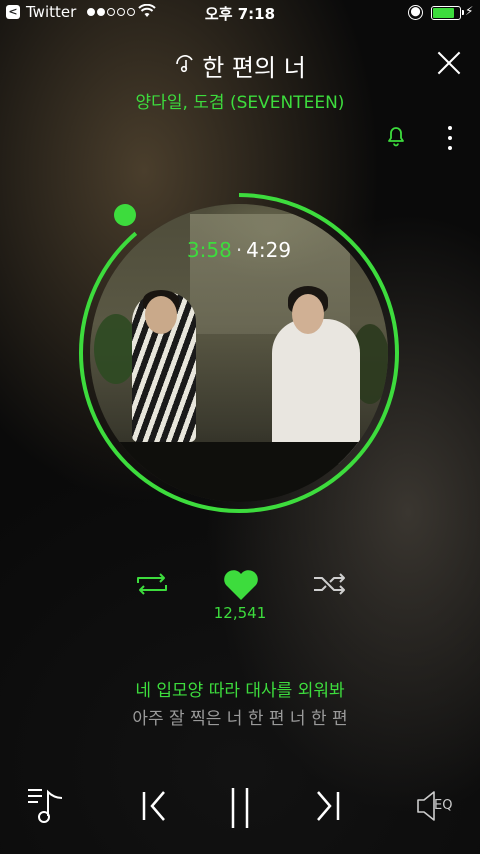 This screenshot has width=480, height=854. I want to click on previous-icon, so click(155, 808).